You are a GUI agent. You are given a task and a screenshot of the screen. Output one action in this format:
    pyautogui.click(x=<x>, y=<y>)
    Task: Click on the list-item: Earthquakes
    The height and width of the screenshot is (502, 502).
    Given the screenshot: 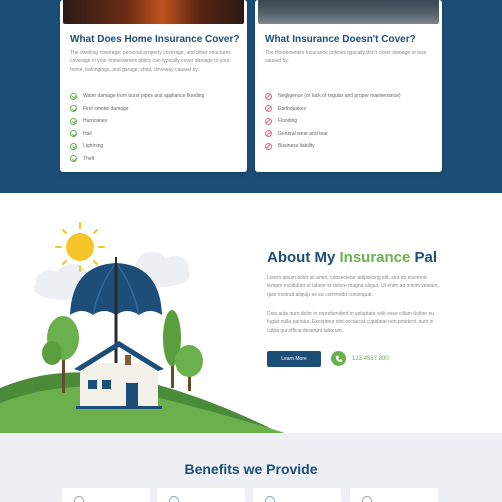 What is the action you would take?
    pyautogui.click(x=333, y=109)
    